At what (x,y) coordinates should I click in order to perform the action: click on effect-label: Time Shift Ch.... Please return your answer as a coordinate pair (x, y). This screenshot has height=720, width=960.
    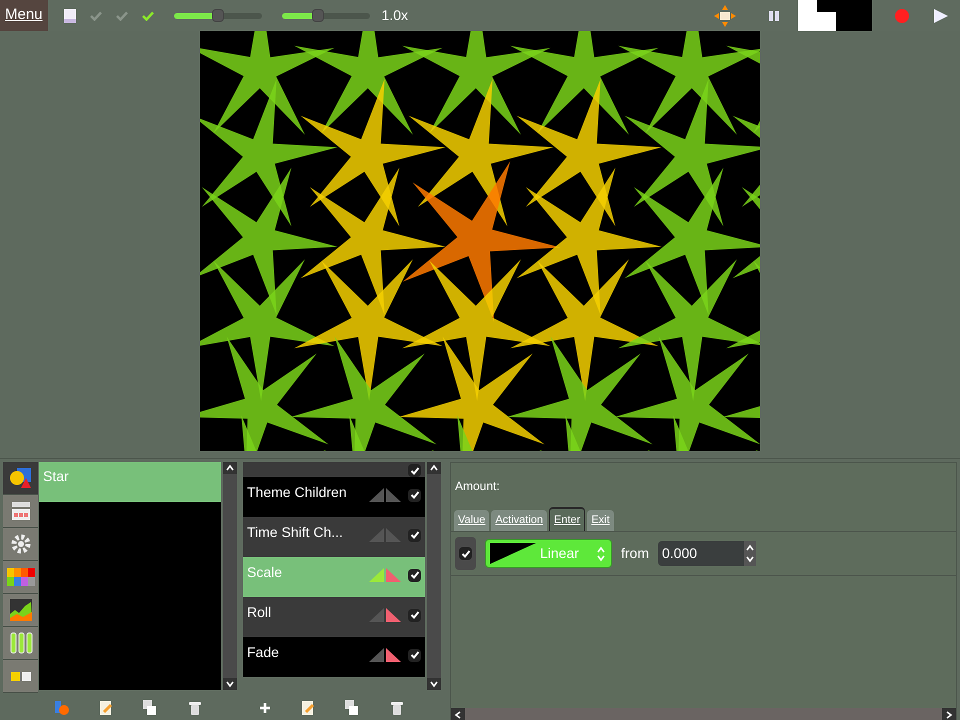
    Looking at the image, I should click on (295, 532).